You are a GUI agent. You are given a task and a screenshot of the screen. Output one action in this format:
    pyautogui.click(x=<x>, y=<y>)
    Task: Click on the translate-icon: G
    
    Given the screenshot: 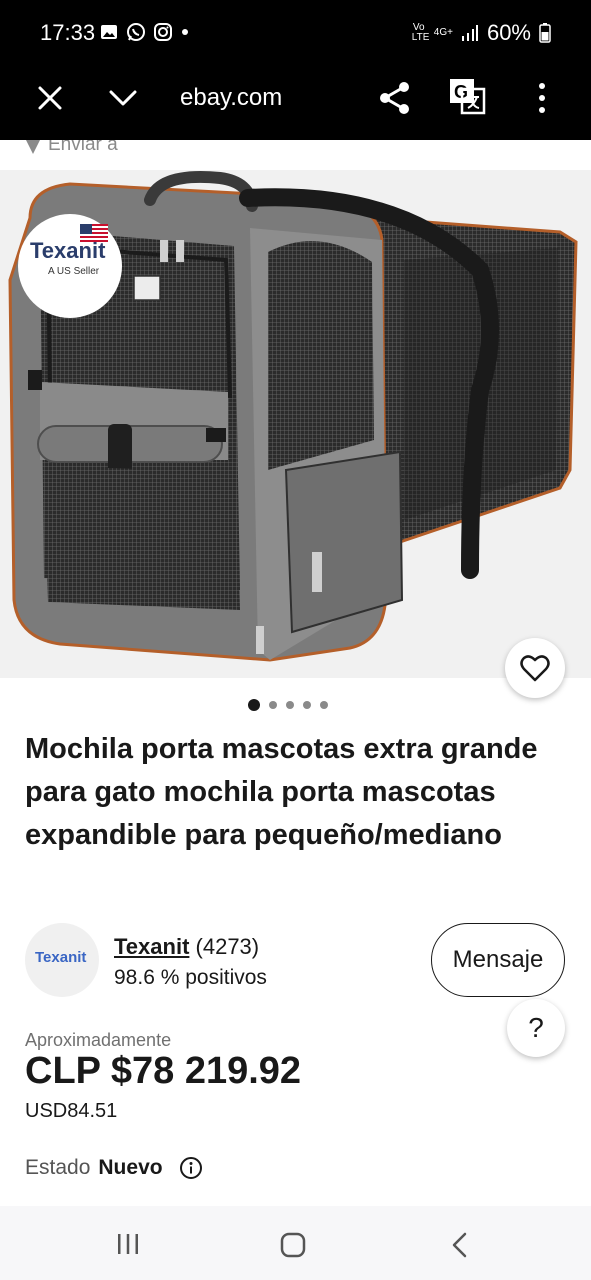 What is the action you would take?
    pyautogui.click(x=467, y=96)
    